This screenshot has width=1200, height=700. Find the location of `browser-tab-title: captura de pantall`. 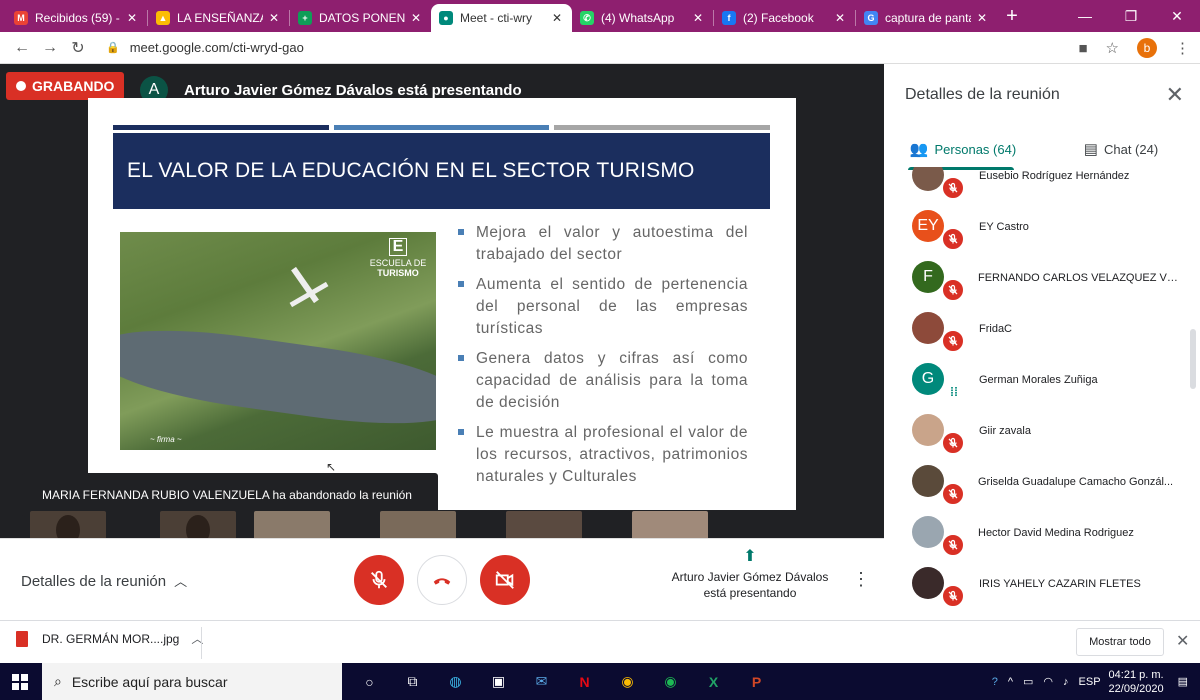

browser-tab-title: captura de pantall is located at coordinates (928, 18).